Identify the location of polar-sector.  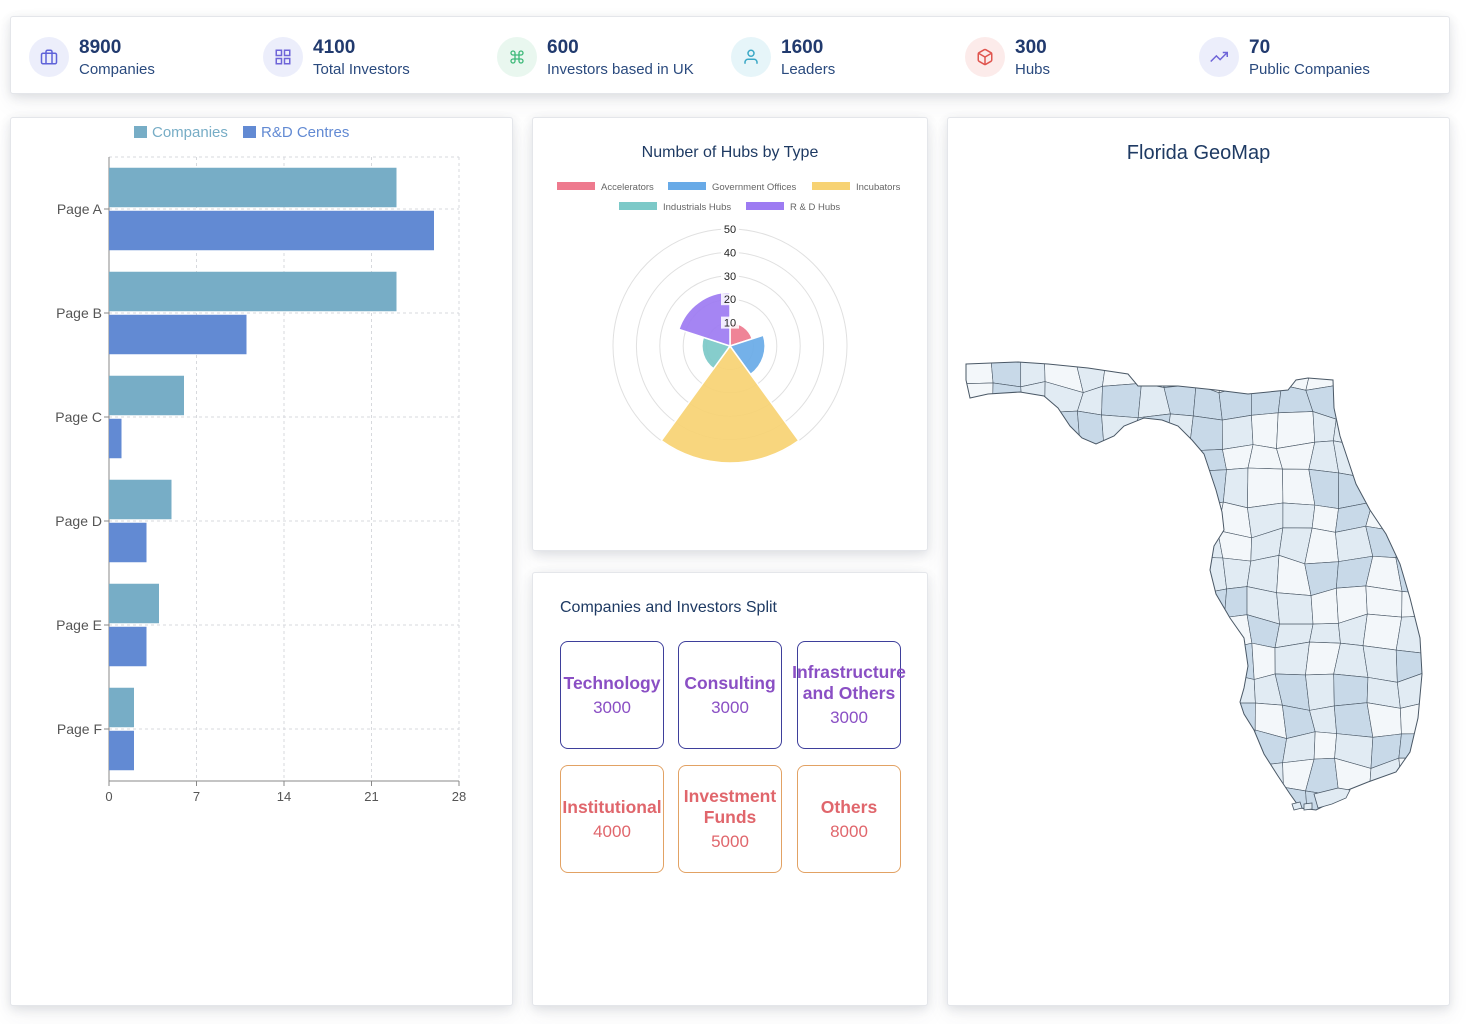
(730, 404).